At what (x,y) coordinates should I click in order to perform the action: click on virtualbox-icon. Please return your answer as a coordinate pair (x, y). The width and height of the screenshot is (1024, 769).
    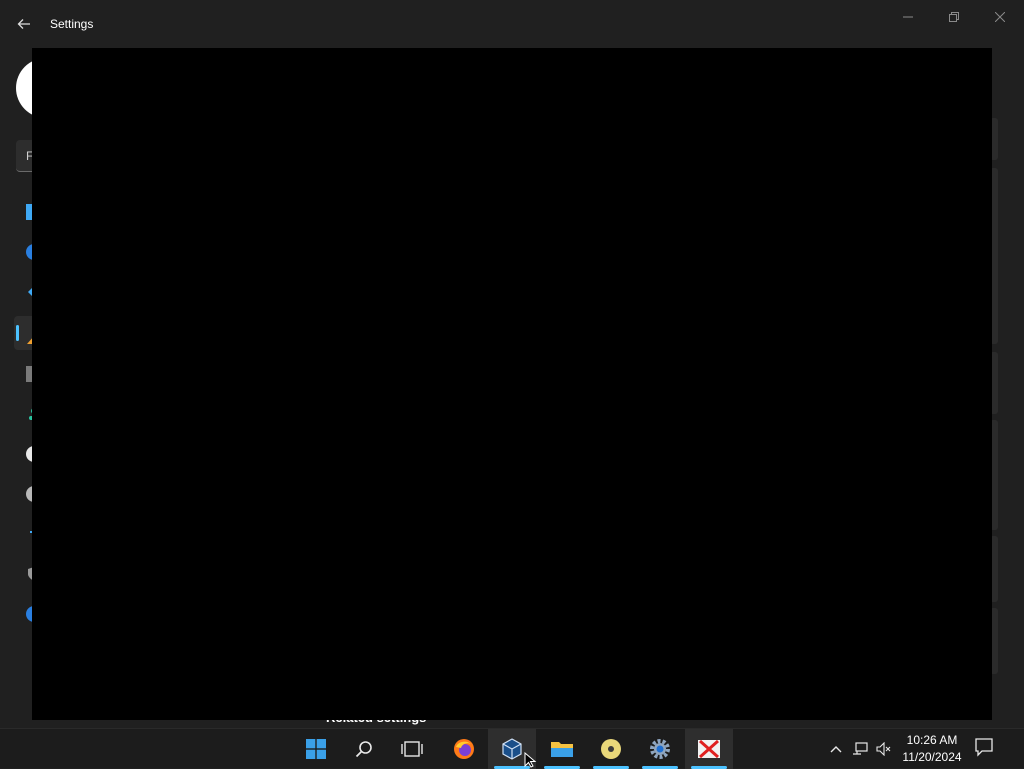
    Looking at the image, I should click on (512, 749).